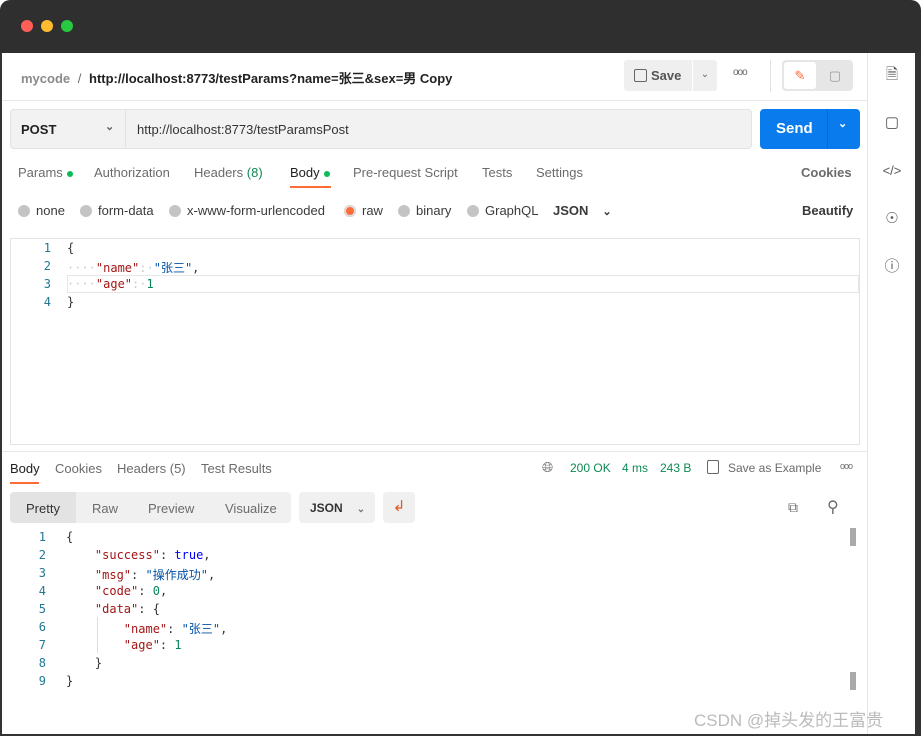 Image resolution: width=921 pixels, height=736 pixels. What do you see at coordinates (67, 26) in the screenshot?
I see `maximize-window-button` at bounding box center [67, 26].